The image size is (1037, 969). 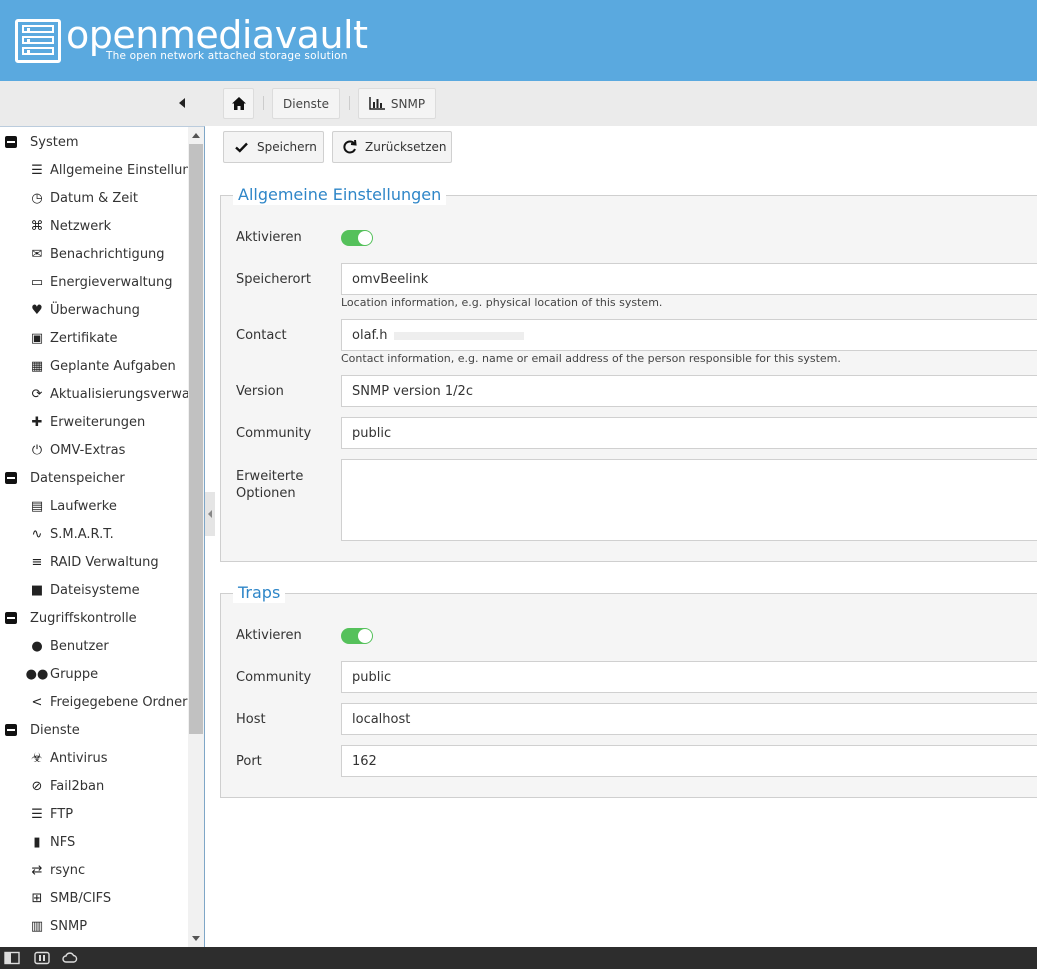 What do you see at coordinates (94, 786) in the screenshot?
I see `sidebar-item-fail2ban: ⊘ Fail2ban` at bounding box center [94, 786].